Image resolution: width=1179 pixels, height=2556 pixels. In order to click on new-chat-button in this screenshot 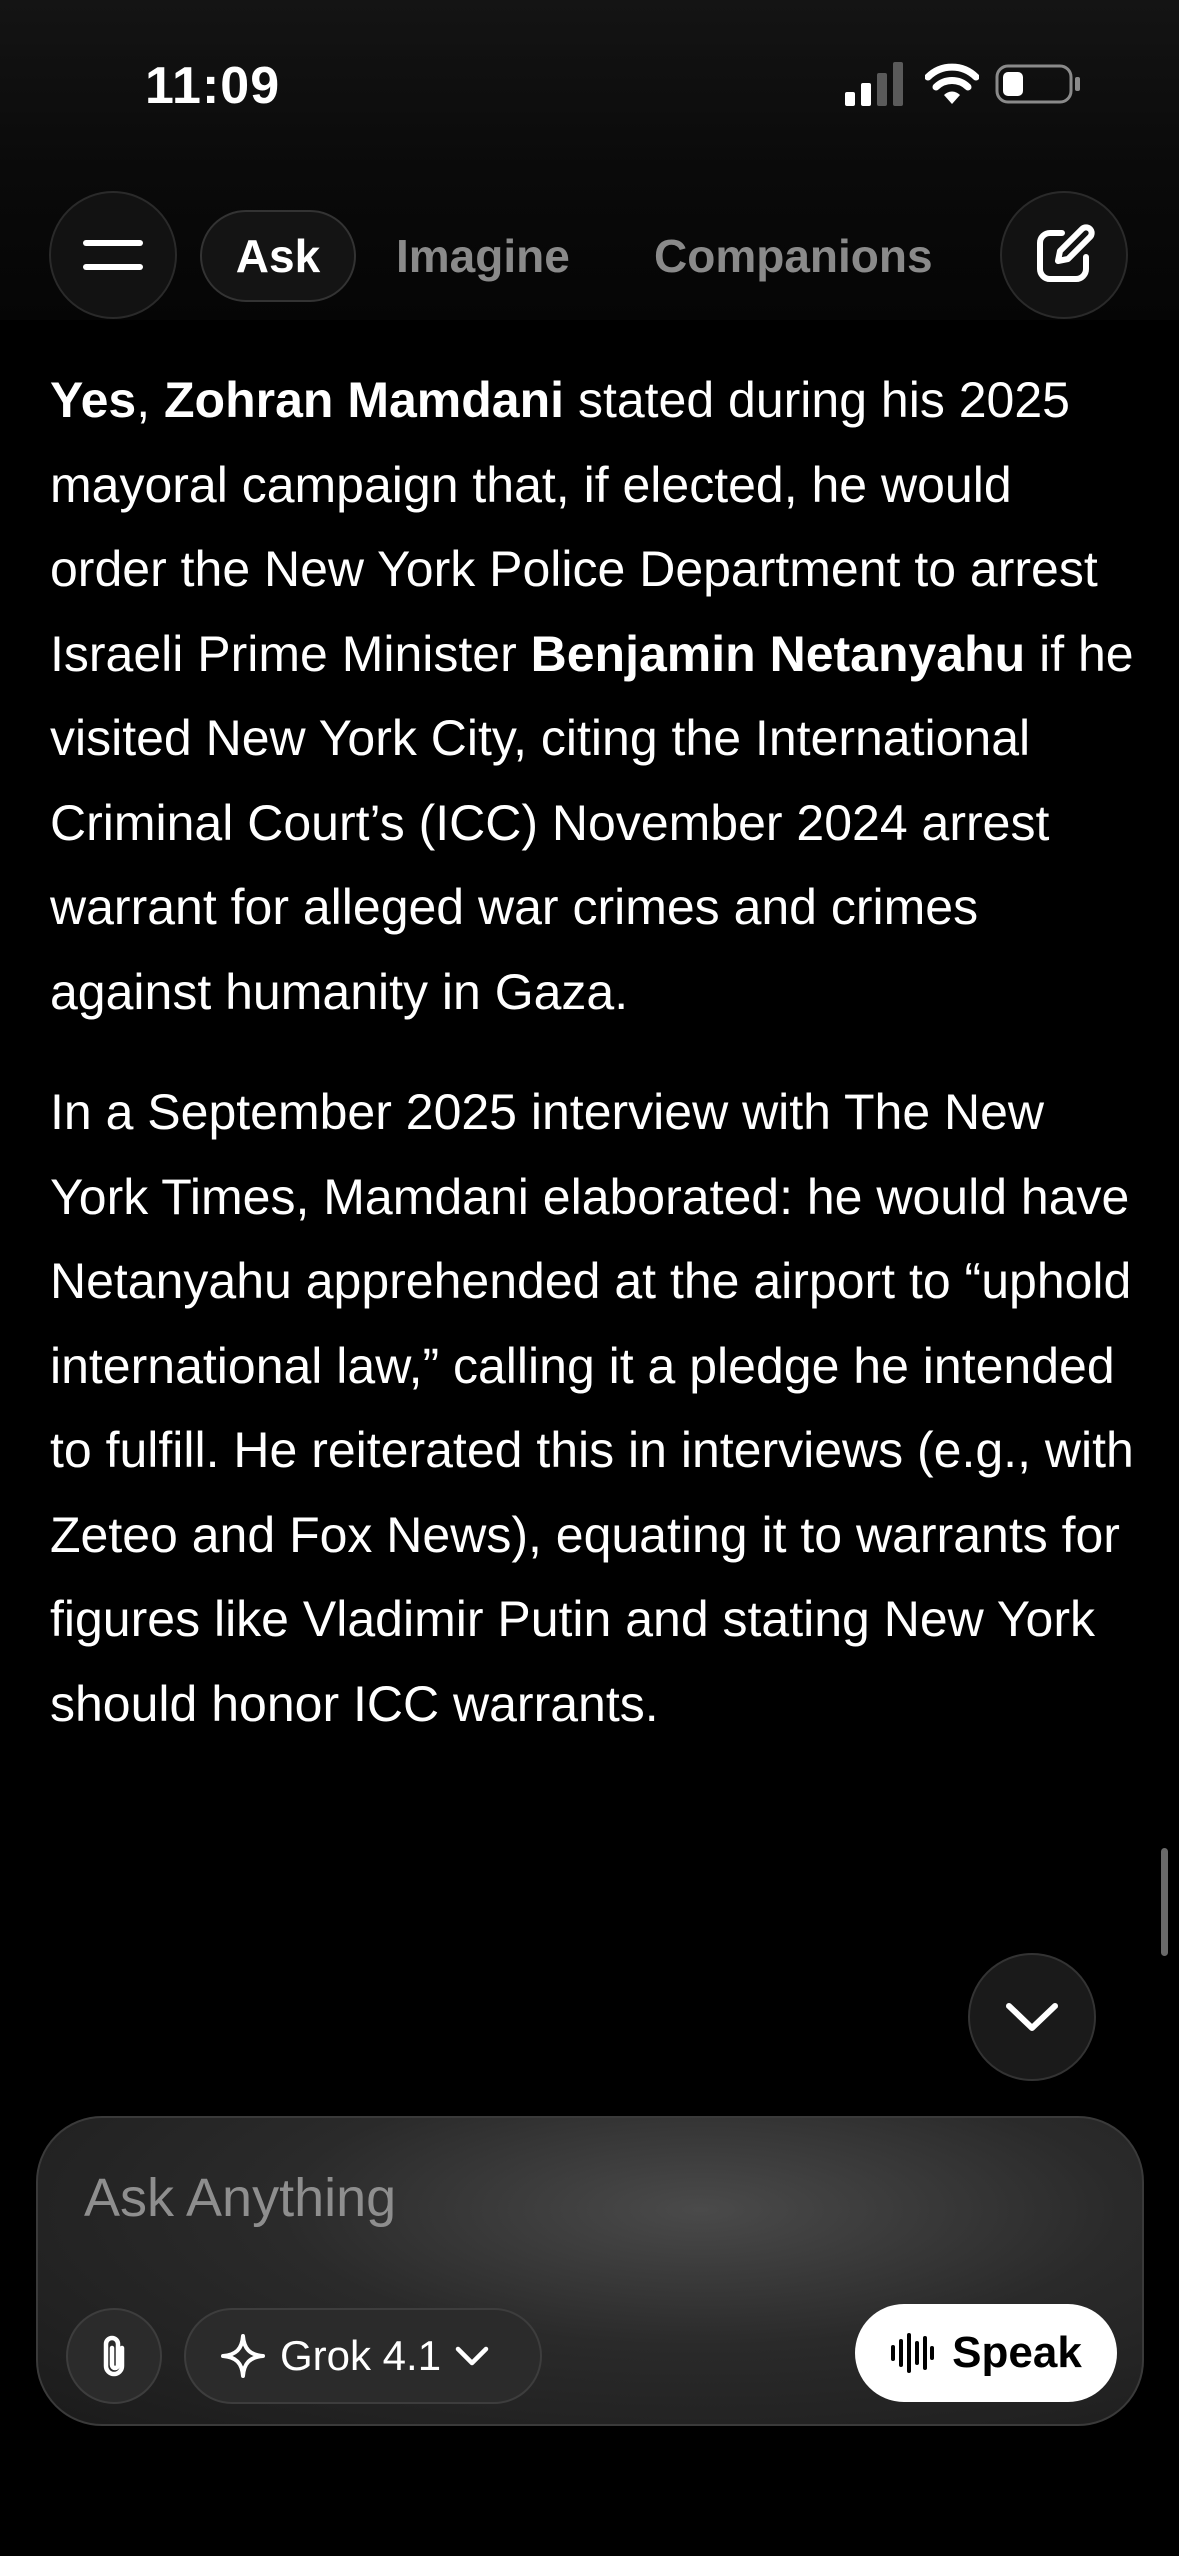, I will do `click(1064, 255)`.